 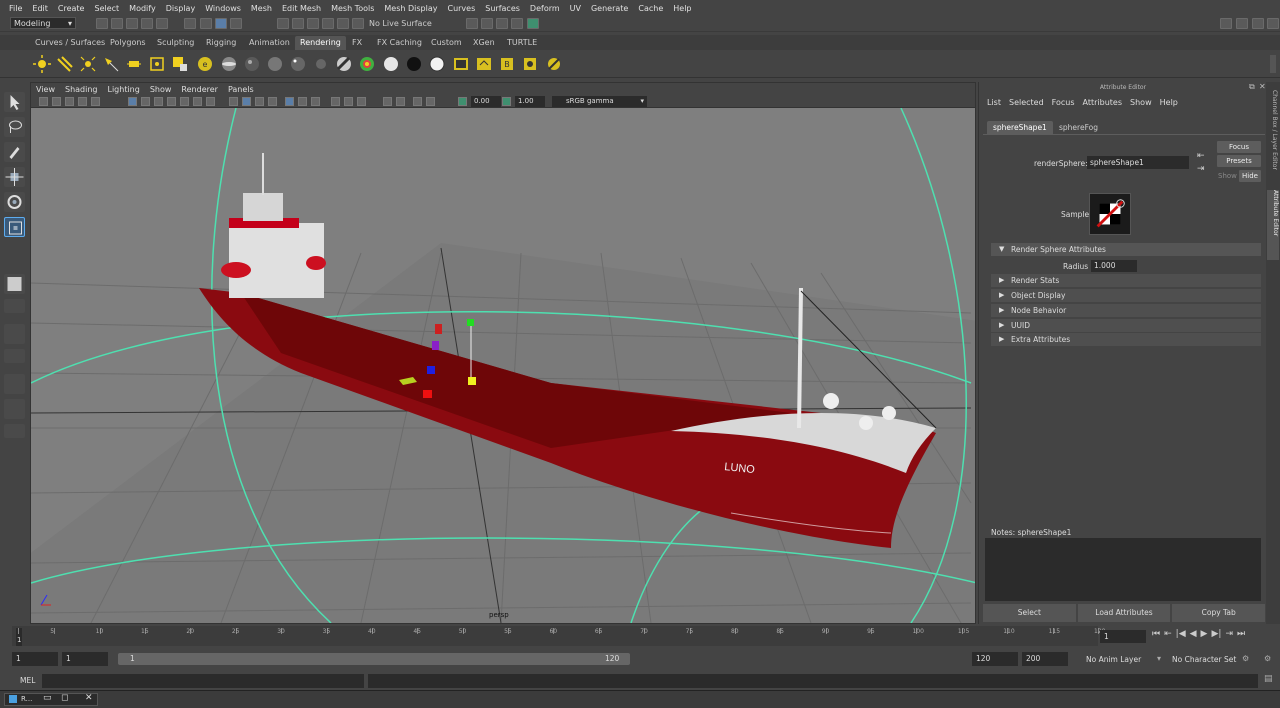 What do you see at coordinates (197, 101) in the screenshot?
I see `safe-action-icon` at bounding box center [197, 101].